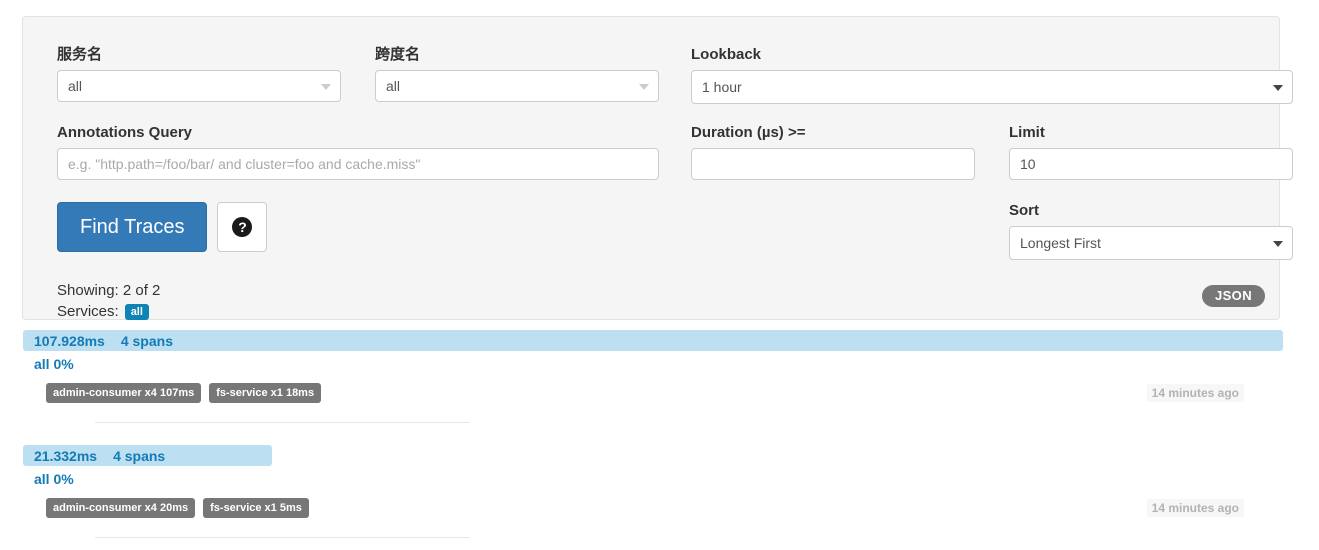 Image resolution: width=1319 pixels, height=550 pixels. Describe the element at coordinates (69, 340) in the screenshot. I see `trace-duration: 107.928ms` at that location.